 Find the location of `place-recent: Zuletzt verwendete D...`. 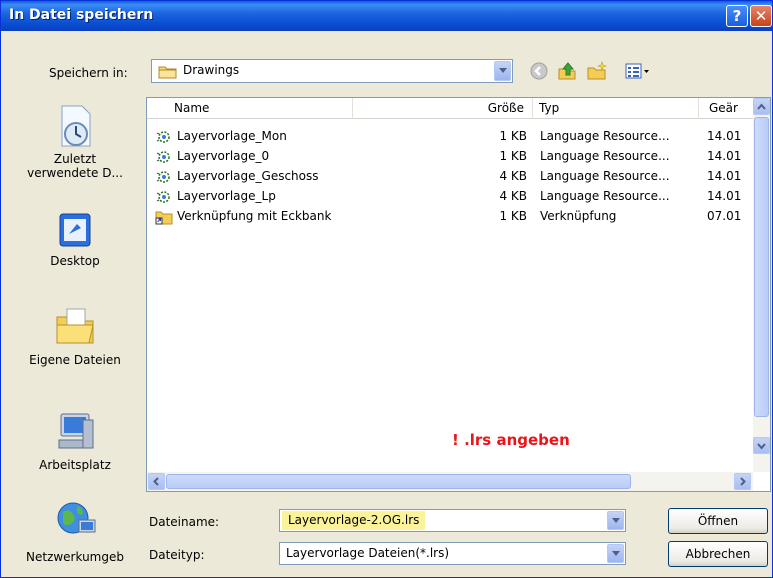

place-recent: Zuletzt verwendete D... is located at coordinates (75, 142).